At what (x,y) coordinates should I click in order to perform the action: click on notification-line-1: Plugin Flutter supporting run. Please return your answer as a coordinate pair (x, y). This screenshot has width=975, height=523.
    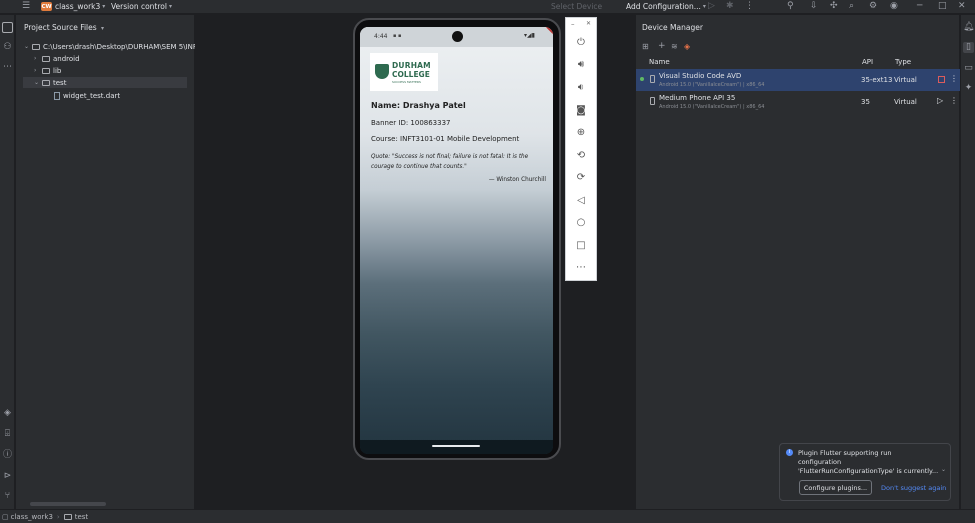
    Looking at the image, I should click on (845, 453).